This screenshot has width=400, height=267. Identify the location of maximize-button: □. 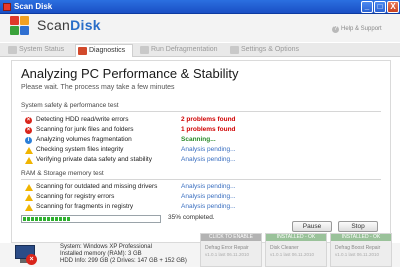
(380, 7).